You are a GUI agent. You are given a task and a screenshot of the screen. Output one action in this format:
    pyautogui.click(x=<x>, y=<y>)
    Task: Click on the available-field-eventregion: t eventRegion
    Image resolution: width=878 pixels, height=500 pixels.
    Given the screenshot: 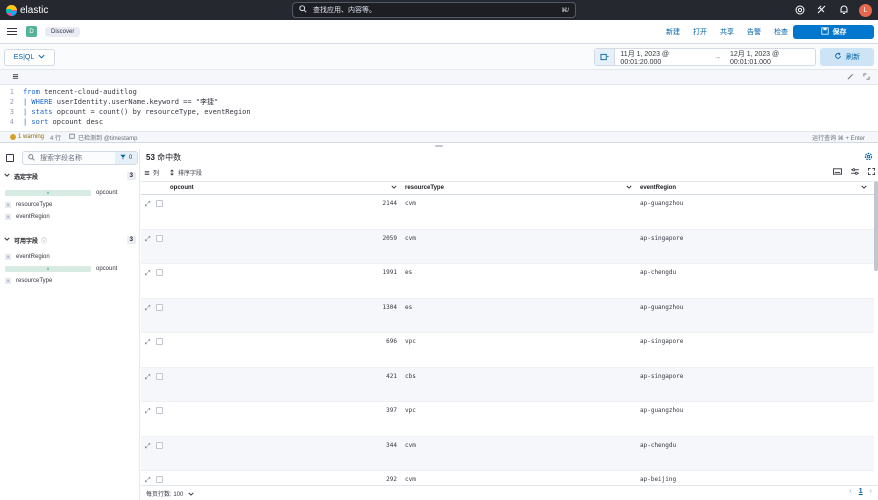 What is the action you would take?
    pyautogui.click(x=27, y=256)
    